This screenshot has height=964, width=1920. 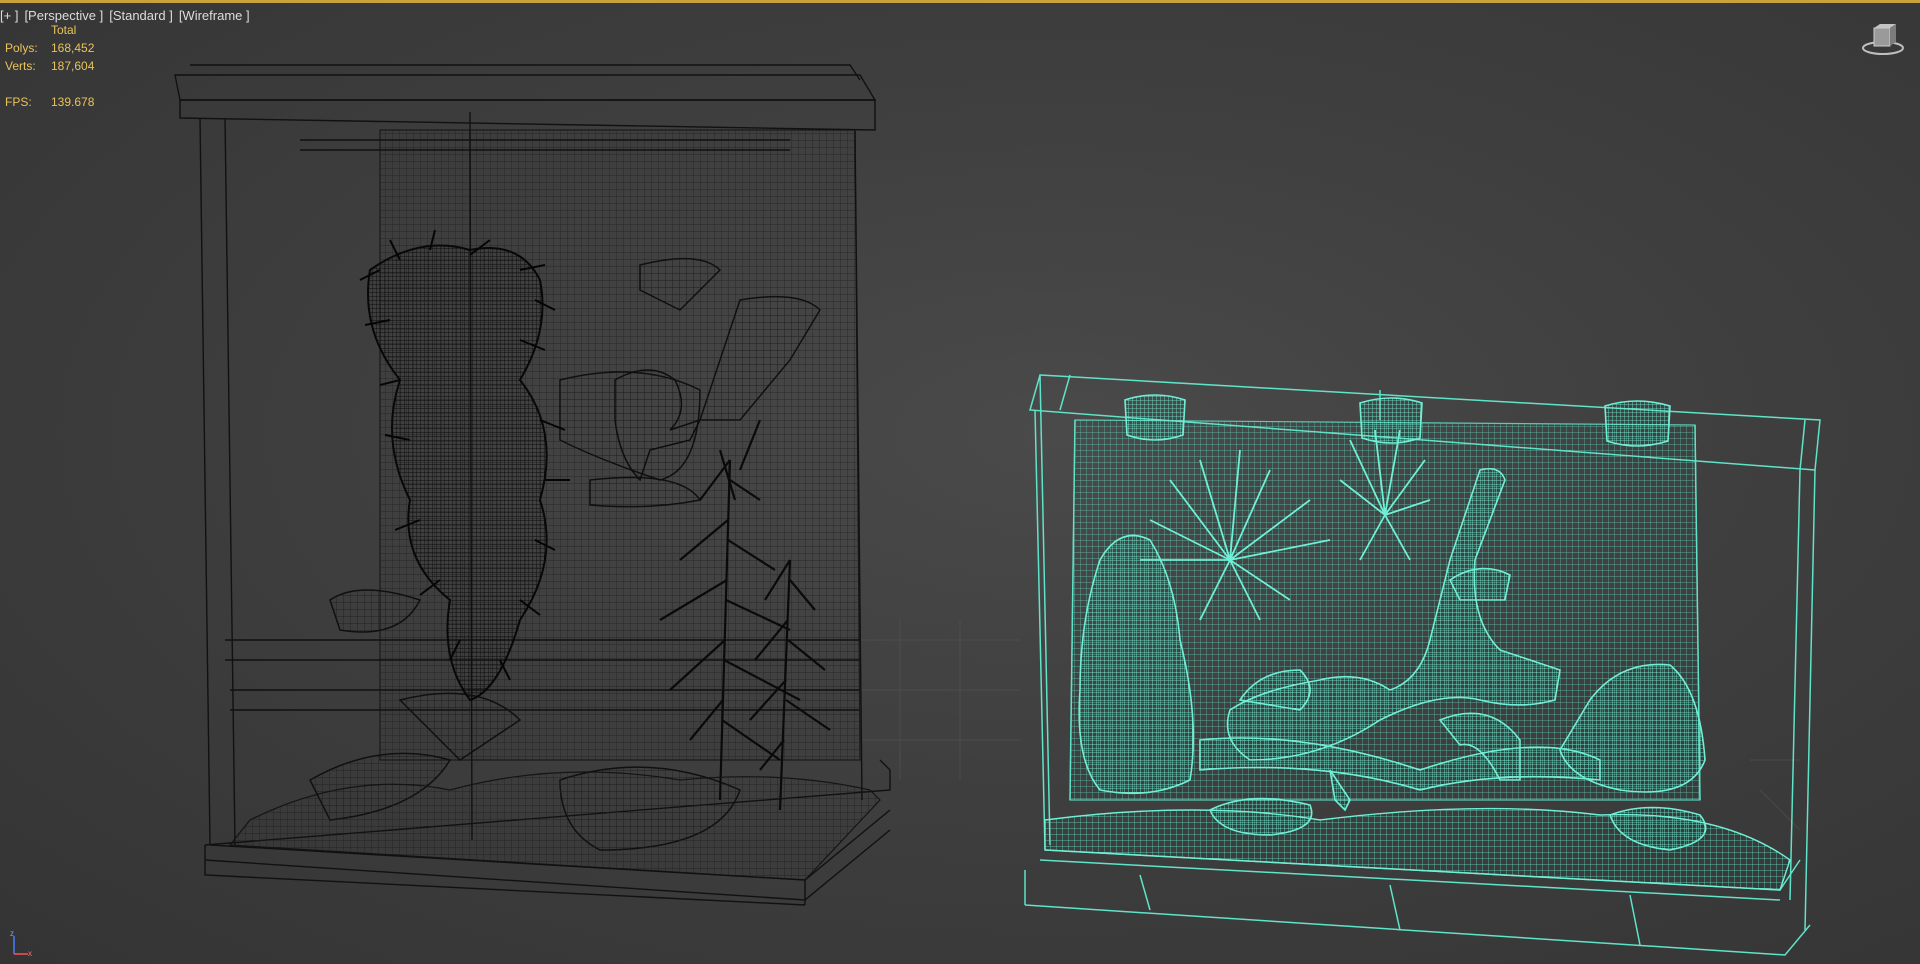 I want to click on lamp-left, so click(x=1155, y=417).